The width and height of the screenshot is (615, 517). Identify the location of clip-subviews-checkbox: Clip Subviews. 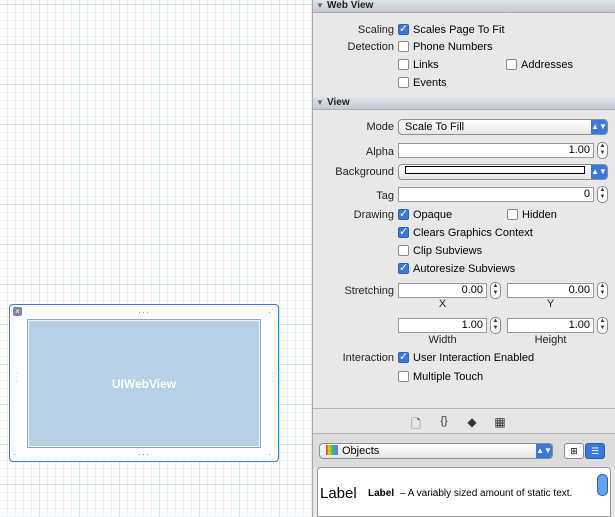
(440, 251).